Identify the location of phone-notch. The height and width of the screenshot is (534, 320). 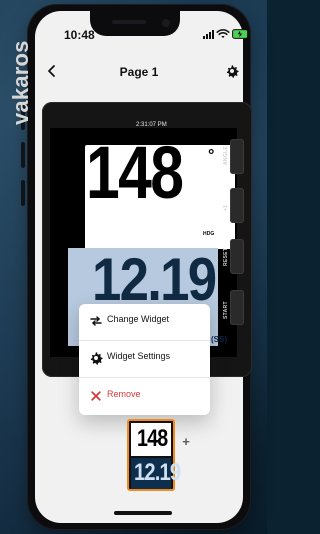
(135, 23).